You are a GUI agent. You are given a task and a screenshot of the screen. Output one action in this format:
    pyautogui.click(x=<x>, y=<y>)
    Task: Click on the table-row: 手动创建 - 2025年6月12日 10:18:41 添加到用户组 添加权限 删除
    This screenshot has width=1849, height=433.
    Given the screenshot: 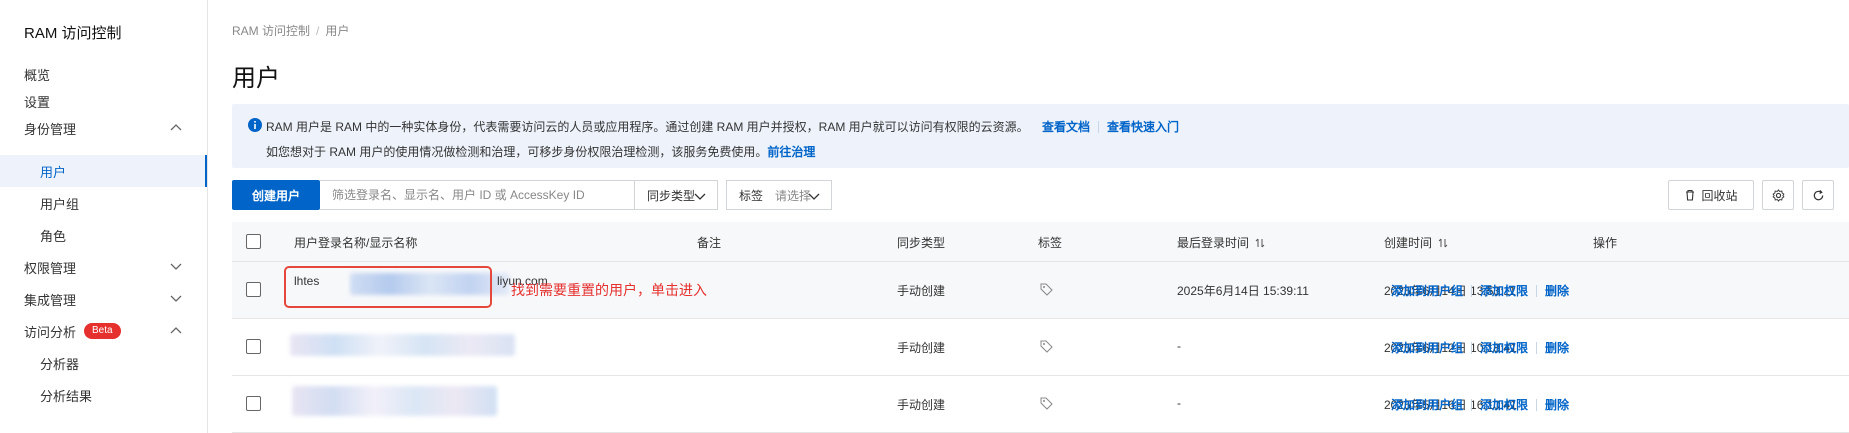 What is the action you would take?
    pyautogui.click(x=1040, y=347)
    